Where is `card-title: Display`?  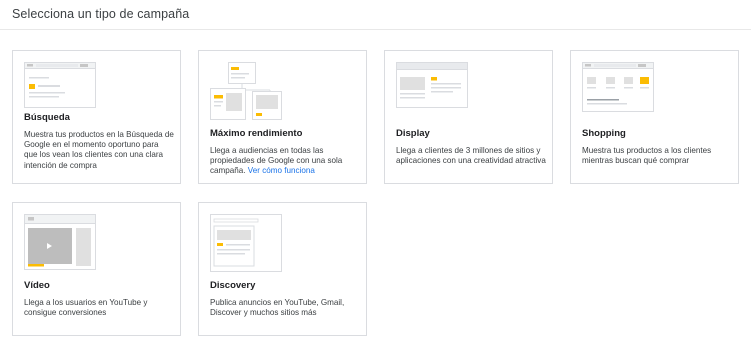
card-title: Display is located at coordinates (413, 133).